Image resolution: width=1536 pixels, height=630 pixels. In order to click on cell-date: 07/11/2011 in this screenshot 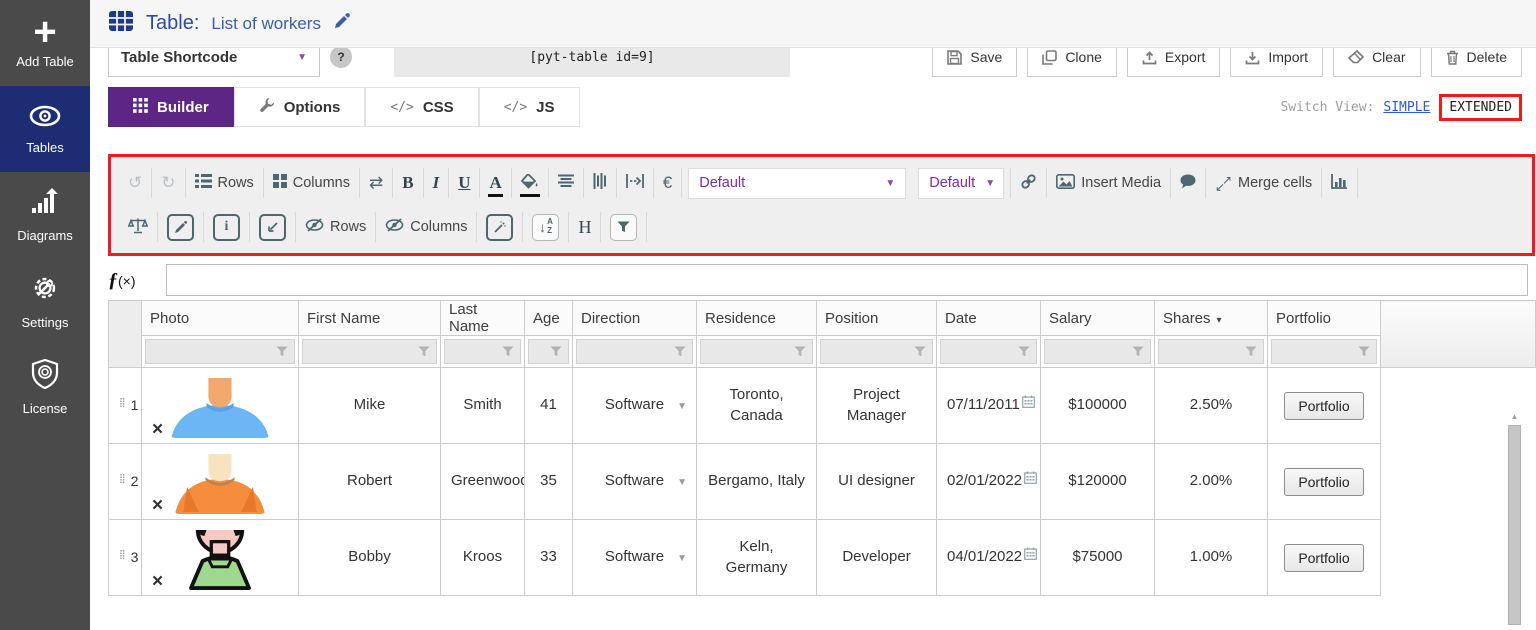, I will do `click(988, 405)`.